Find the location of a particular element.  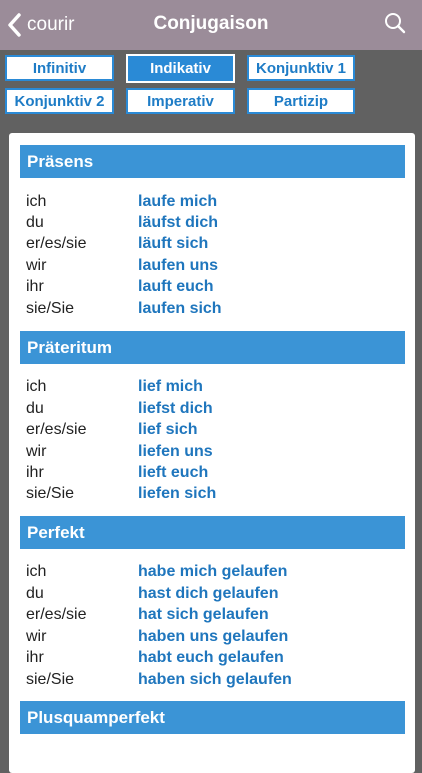

verb-form: liefen uns is located at coordinates (175, 451).